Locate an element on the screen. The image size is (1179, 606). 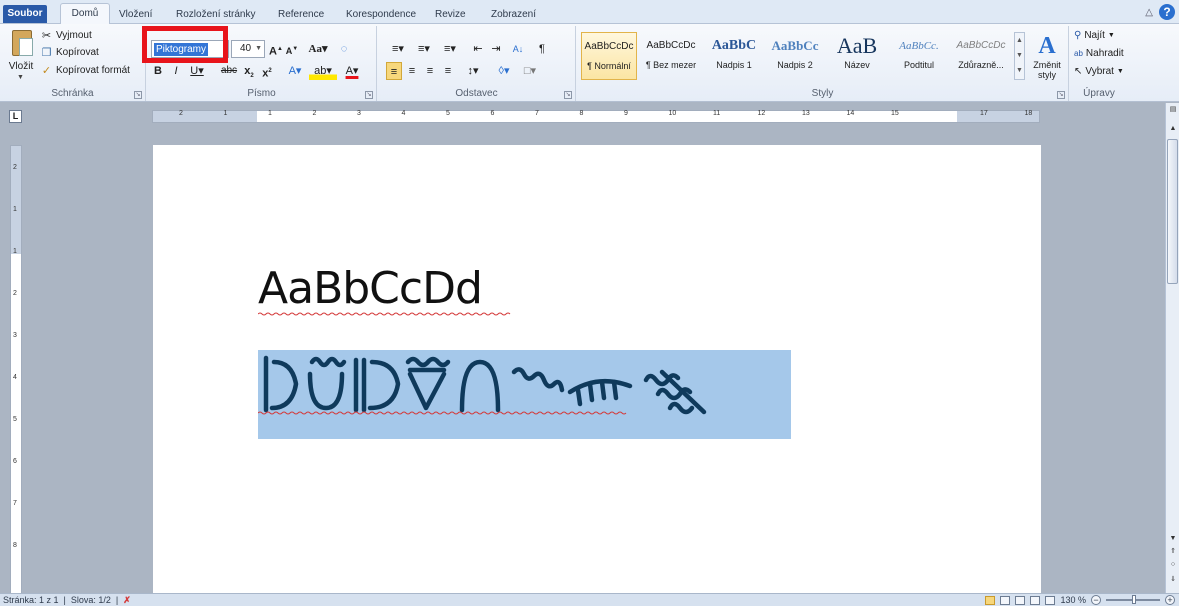
show-marks-button: ¶ is located at coordinates (542, 49).